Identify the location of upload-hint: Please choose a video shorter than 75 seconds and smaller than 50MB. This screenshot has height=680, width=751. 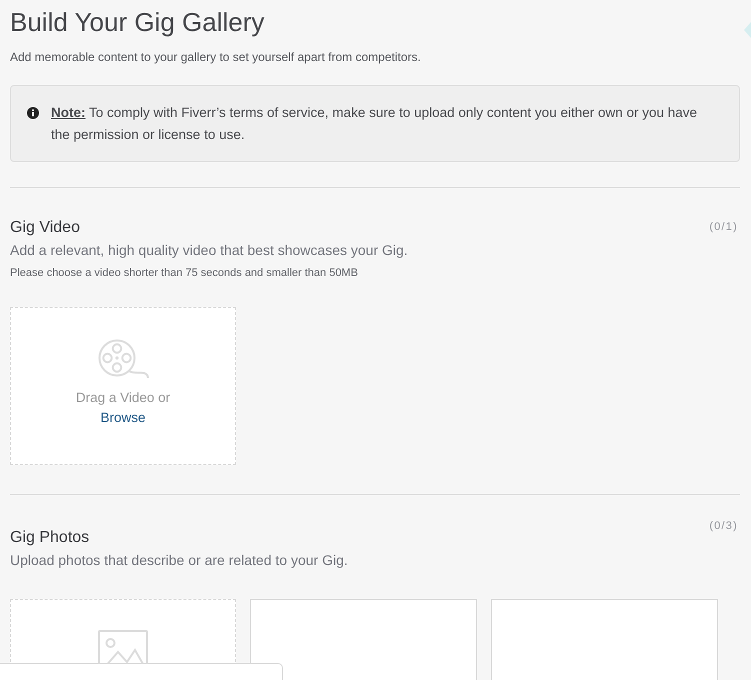
(184, 273).